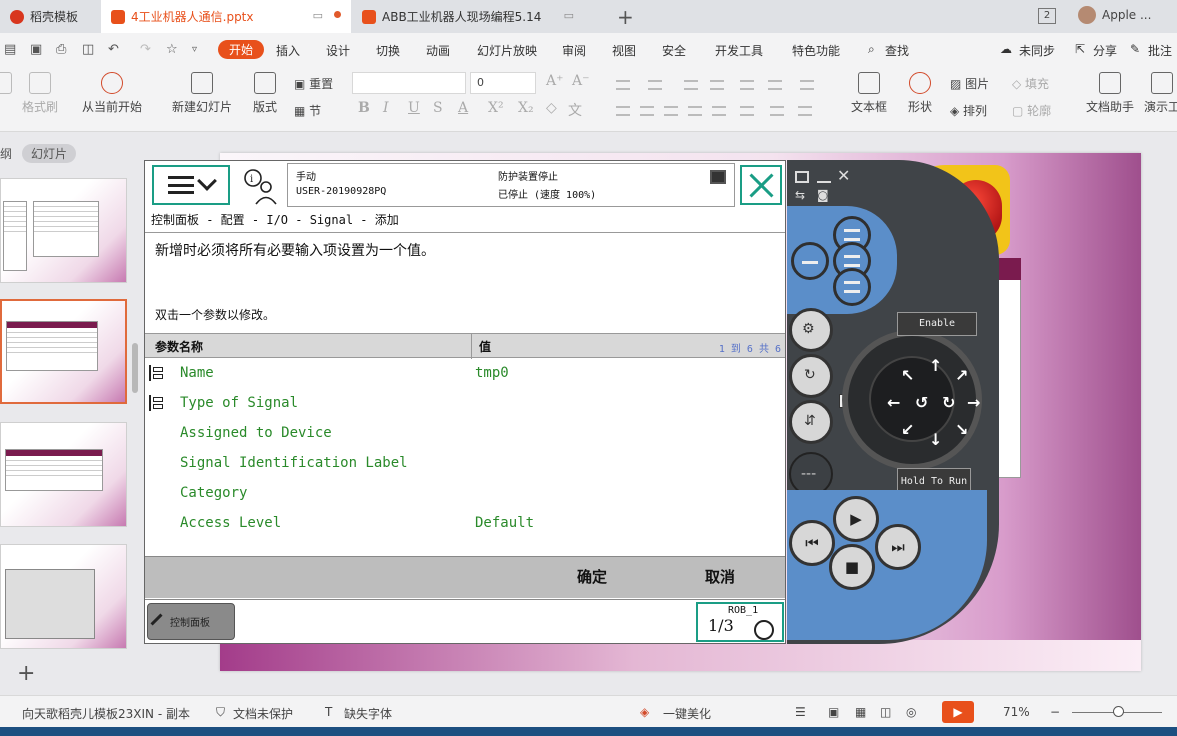  I want to click on star-icon: ☆, so click(172, 49).